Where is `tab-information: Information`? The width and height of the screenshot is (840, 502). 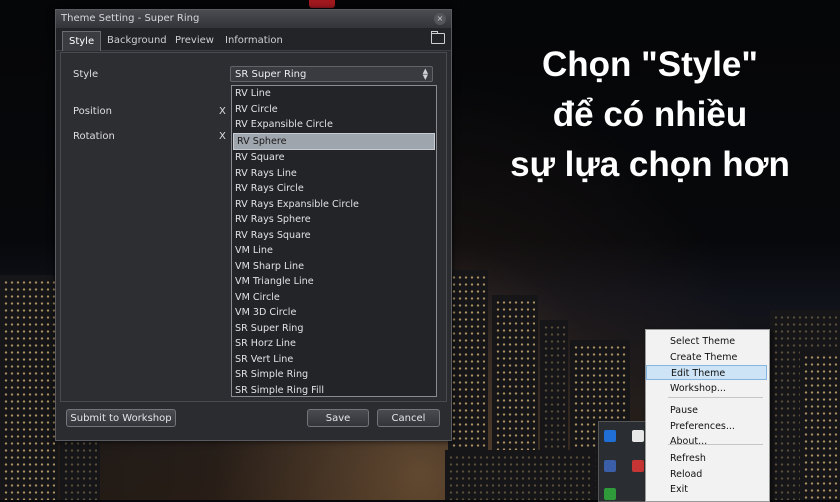
tab-information: Information is located at coordinates (254, 40).